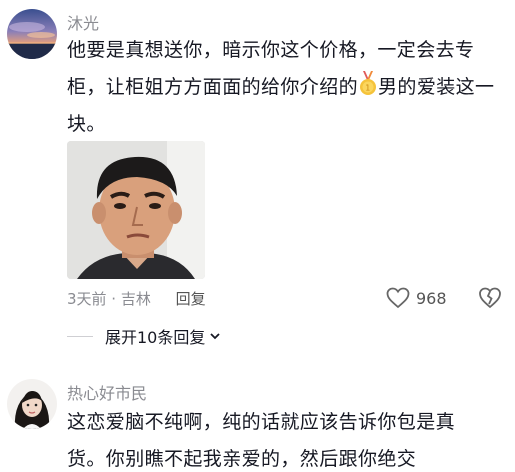 Image resolution: width=515 pixels, height=472 pixels. Describe the element at coordinates (80, 336) in the screenshot. I see `divider` at that location.